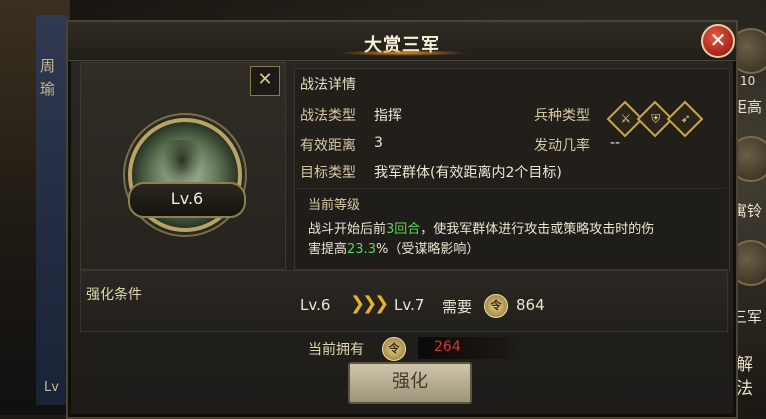 The width and height of the screenshot is (766, 419). Describe the element at coordinates (468, 348) in the screenshot. I see `owned-bar` at that location.